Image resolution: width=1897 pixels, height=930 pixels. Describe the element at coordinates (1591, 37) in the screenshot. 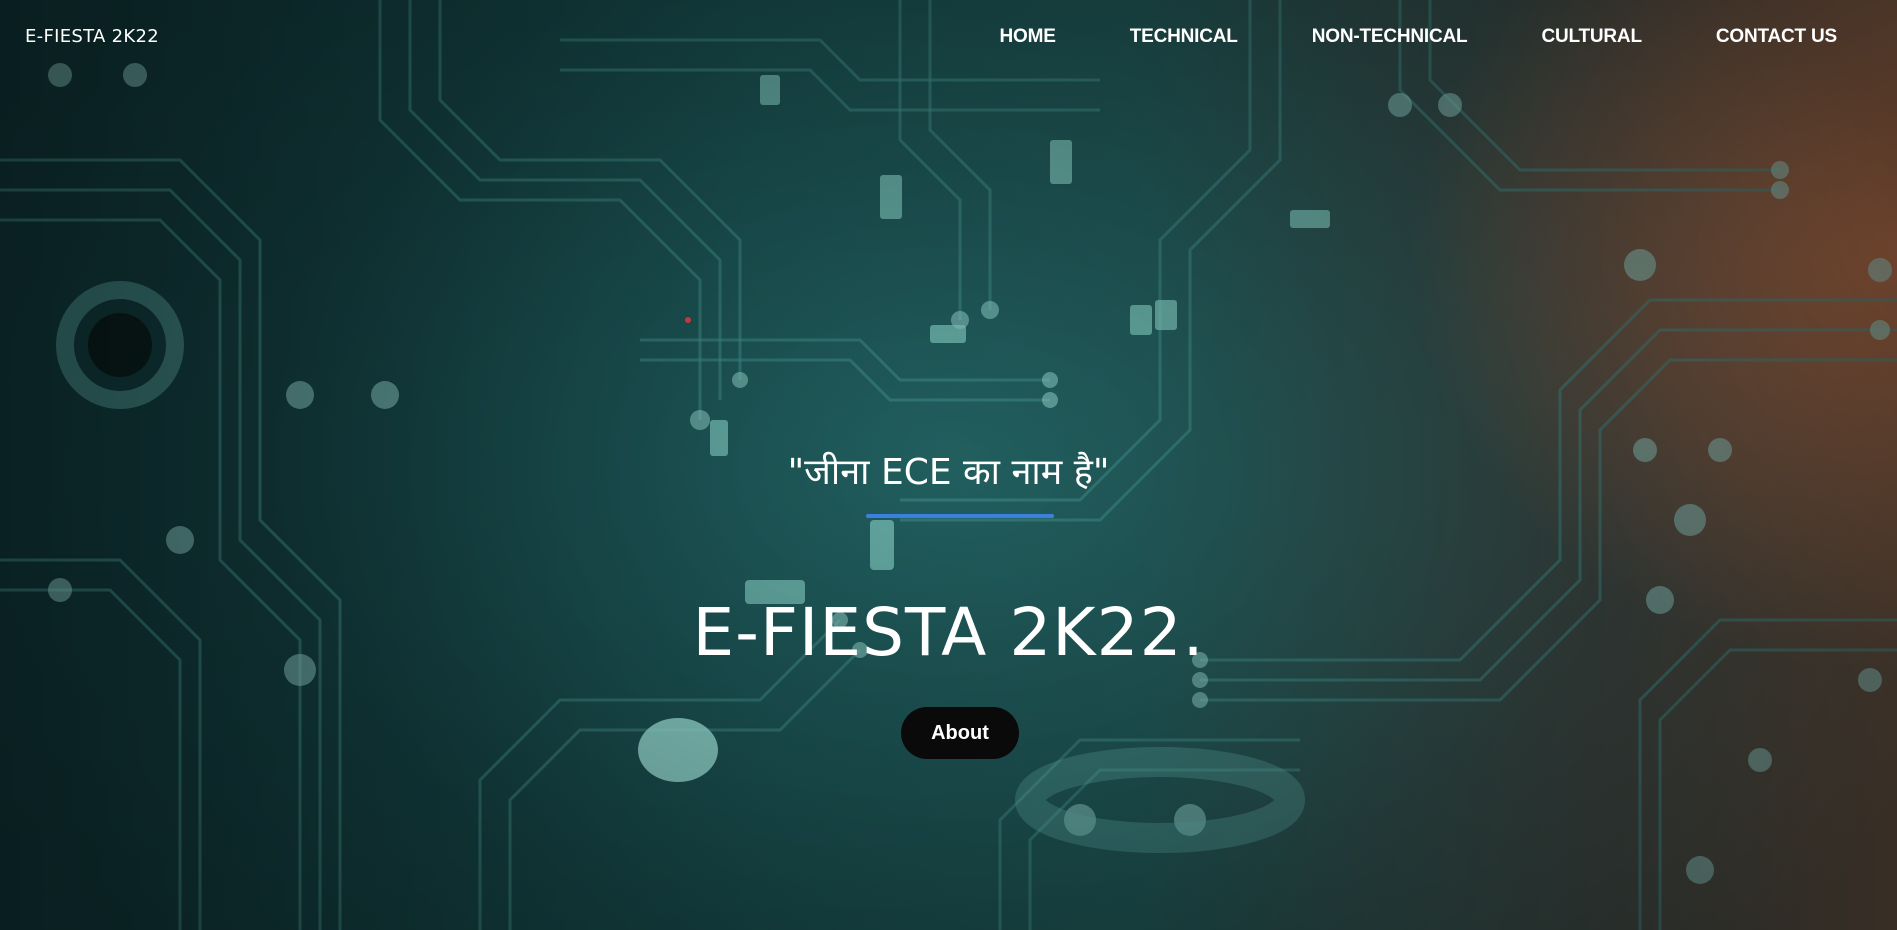

I see `nav-link-cultural: CULTURAL` at that location.